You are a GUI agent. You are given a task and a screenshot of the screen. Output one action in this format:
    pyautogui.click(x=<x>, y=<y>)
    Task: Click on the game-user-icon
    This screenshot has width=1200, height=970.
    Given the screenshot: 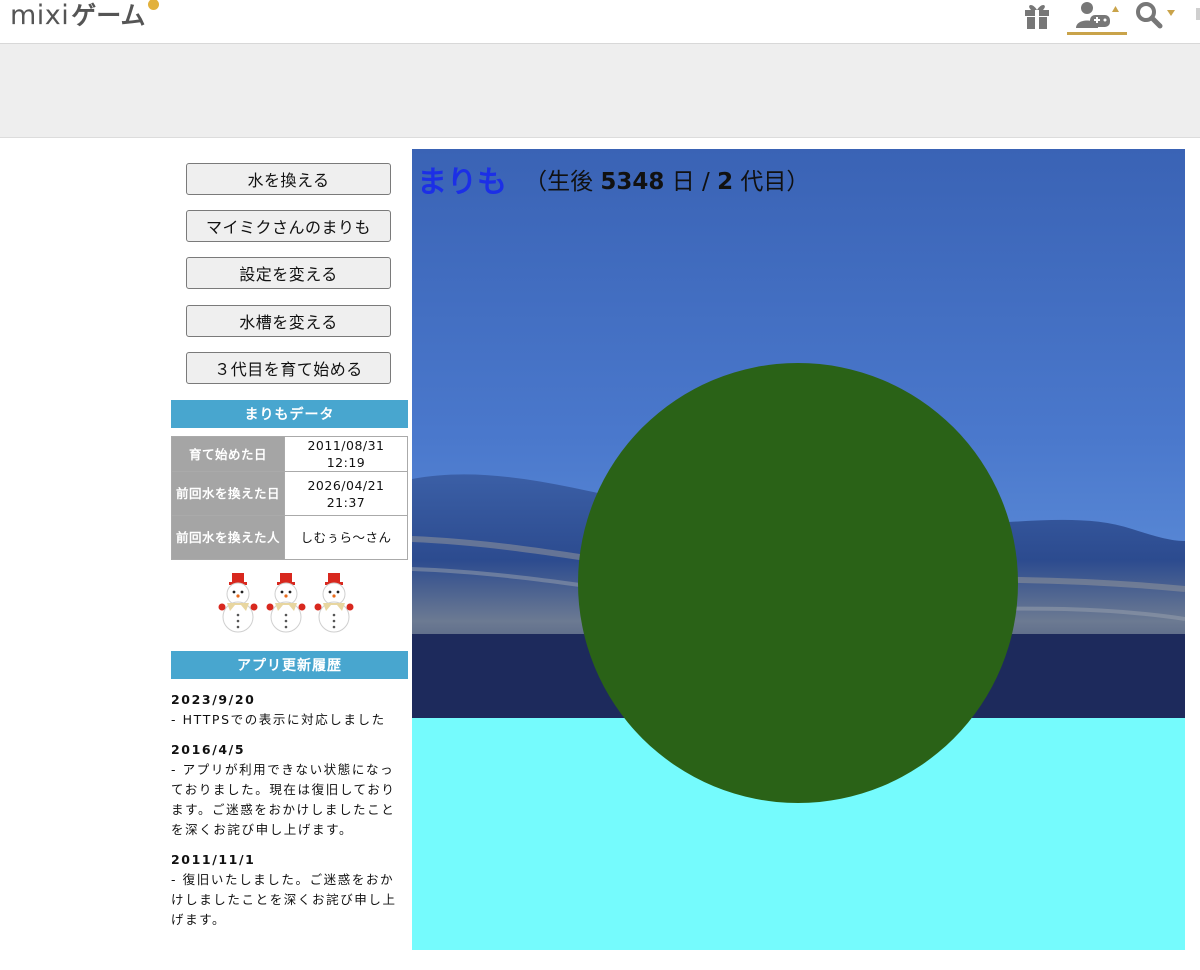 What is the action you would take?
    pyautogui.click(x=1097, y=15)
    